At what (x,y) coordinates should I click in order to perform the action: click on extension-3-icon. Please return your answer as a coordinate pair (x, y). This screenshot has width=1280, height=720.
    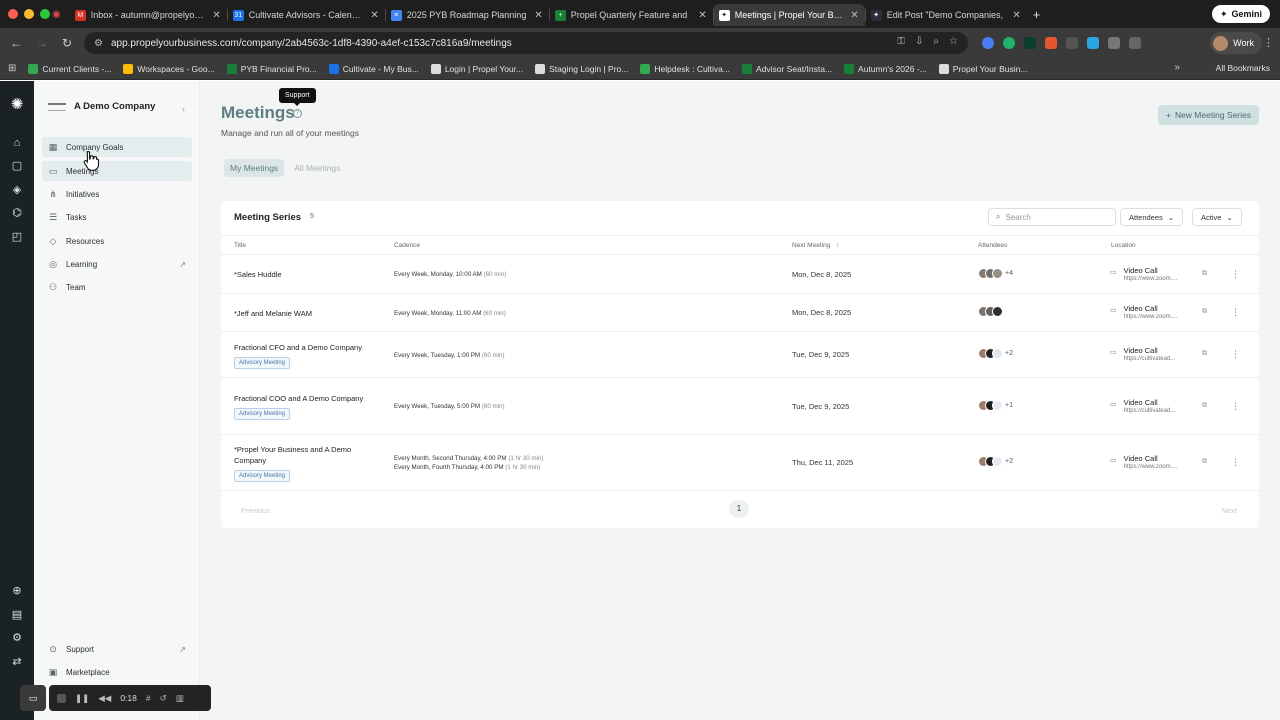
    Looking at the image, I should click on (1030, 43).